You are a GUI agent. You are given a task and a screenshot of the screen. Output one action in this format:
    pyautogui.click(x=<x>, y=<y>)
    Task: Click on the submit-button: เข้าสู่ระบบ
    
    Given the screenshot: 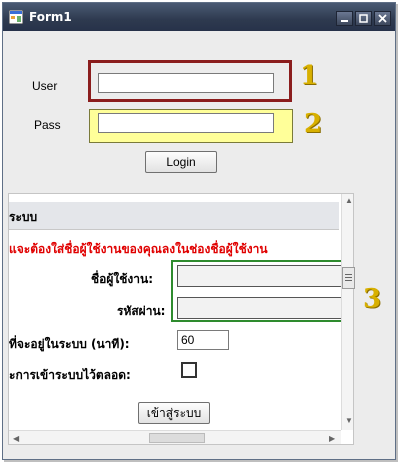 What is the action you would take?
    pyautogui.click(x=174, y=413)
    